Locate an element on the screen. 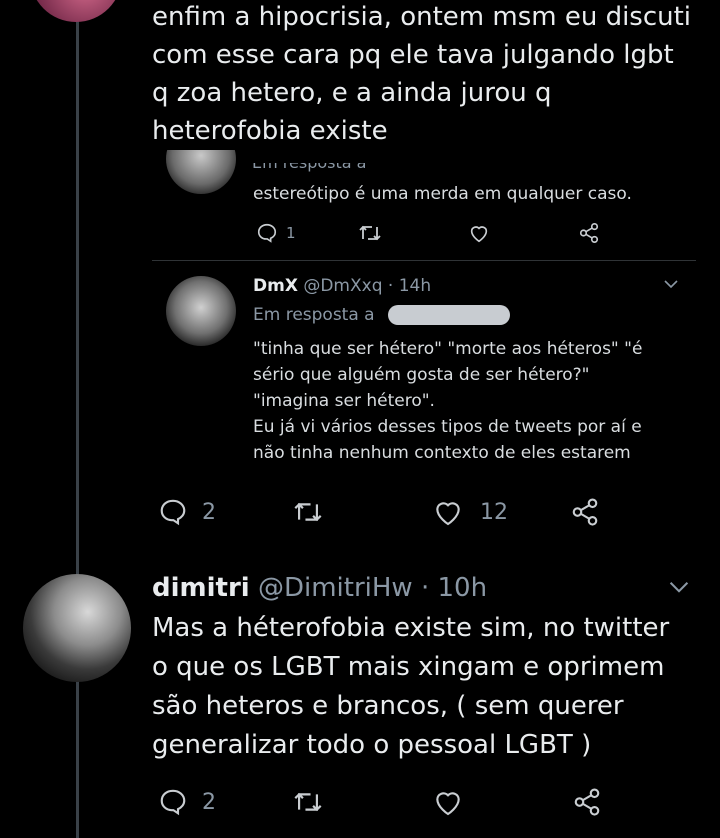 Image resolution: width=720 pixels, height=838 pixels. timestamp: · 10h is located at coordinates (454, 588).